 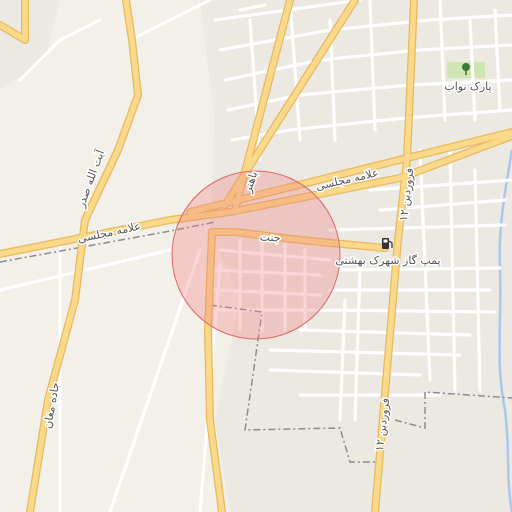 What do you see at coordinates (270, 237) in the screenshot?
I see `street-label-jannat: جنت` at bounding box center [270, 237].